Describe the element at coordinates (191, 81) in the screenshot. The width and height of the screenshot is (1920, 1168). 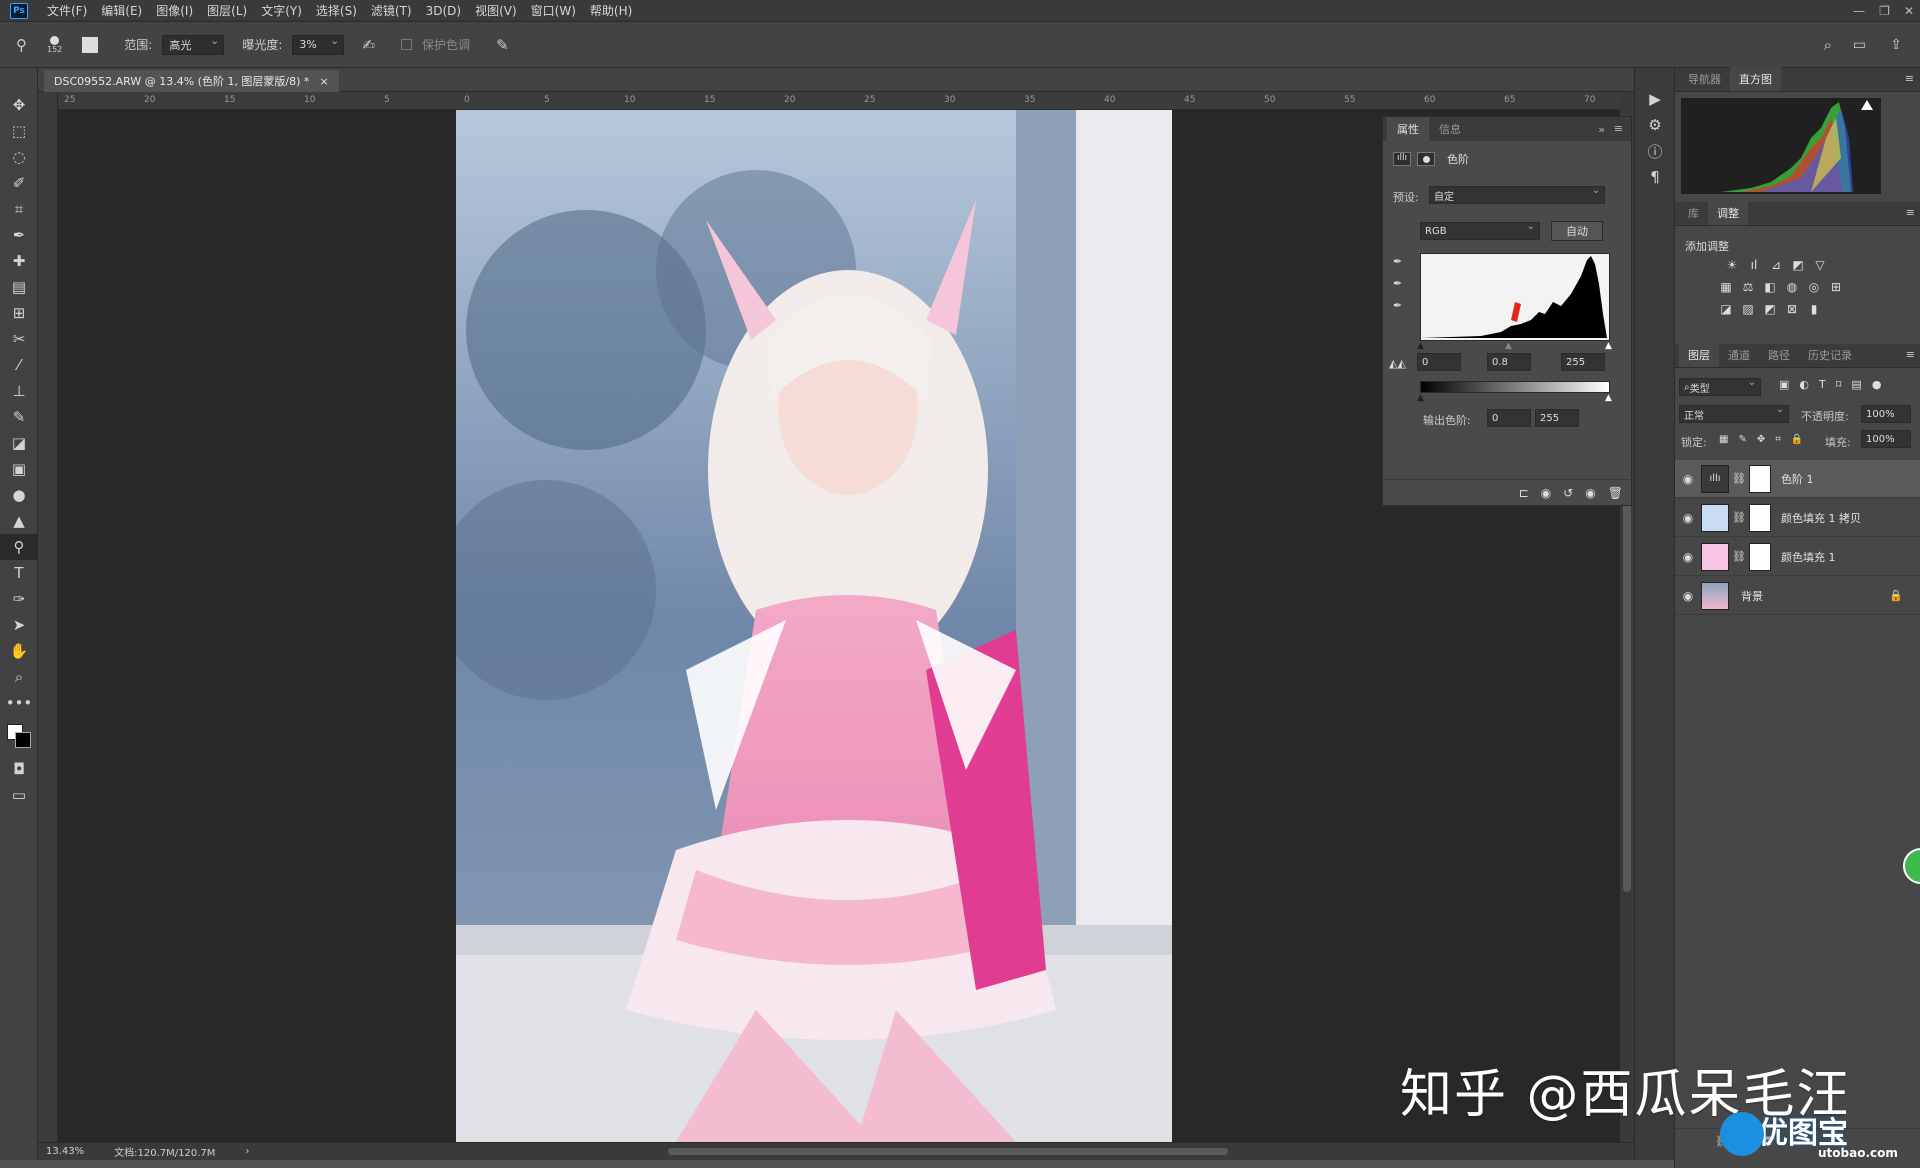
I see `document-tab: DSC09552.ARW @ 13.4% (色阶 1, 图层蒙版/8) * ×` at that location.